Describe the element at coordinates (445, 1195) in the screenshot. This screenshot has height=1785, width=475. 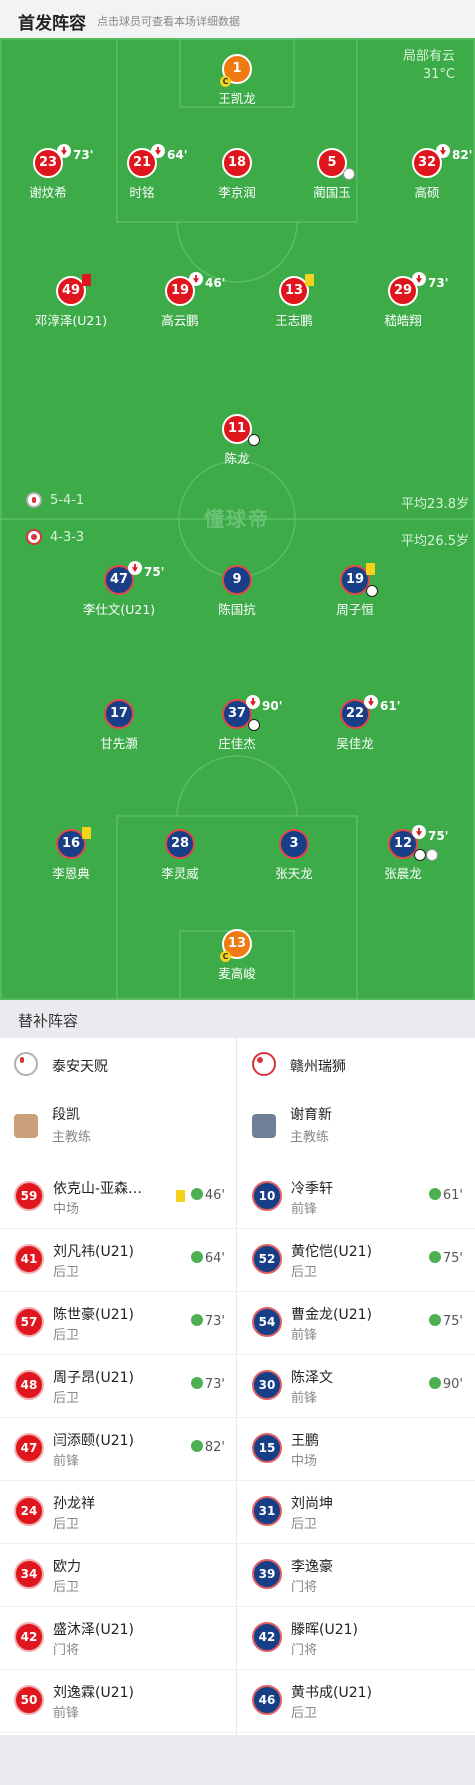
I see `substituted-in-minute: 61'` at that location.